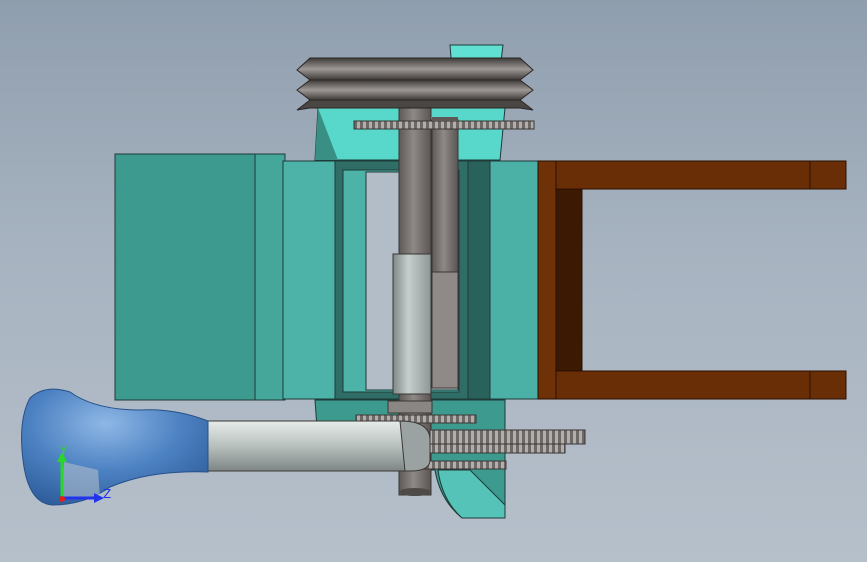  I want to click on crank-arm, so click(317, 446).